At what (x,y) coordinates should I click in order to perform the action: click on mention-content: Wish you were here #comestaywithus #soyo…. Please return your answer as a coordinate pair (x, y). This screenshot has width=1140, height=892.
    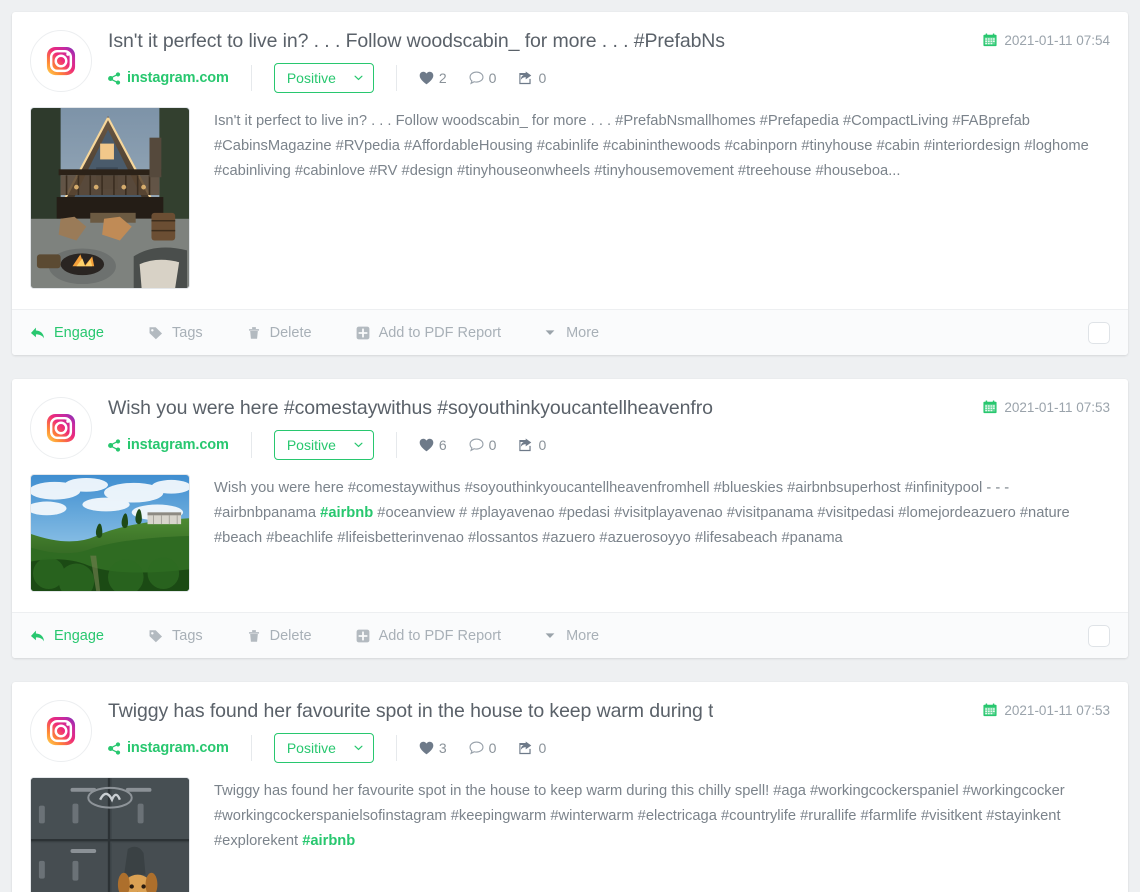
    Looking at the image, I should click on (570, 539).